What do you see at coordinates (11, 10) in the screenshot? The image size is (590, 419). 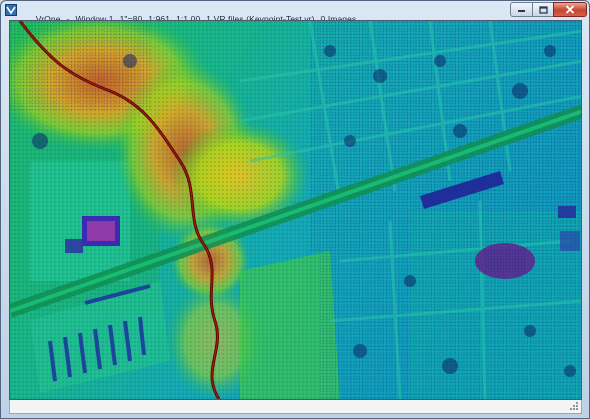 I see `vrone-app-icon` at bounding box center [11, 10].